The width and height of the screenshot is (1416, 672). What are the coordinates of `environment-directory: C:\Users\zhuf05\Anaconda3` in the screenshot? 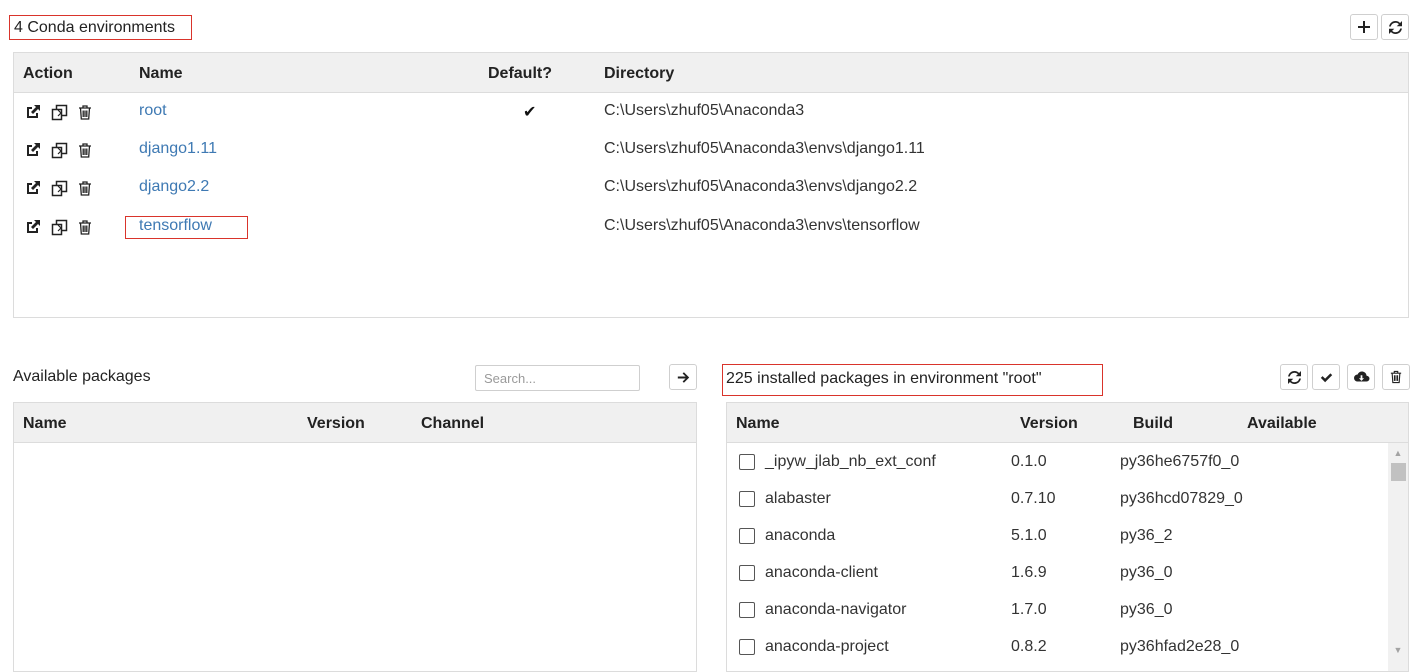 It's located at (704, 110).